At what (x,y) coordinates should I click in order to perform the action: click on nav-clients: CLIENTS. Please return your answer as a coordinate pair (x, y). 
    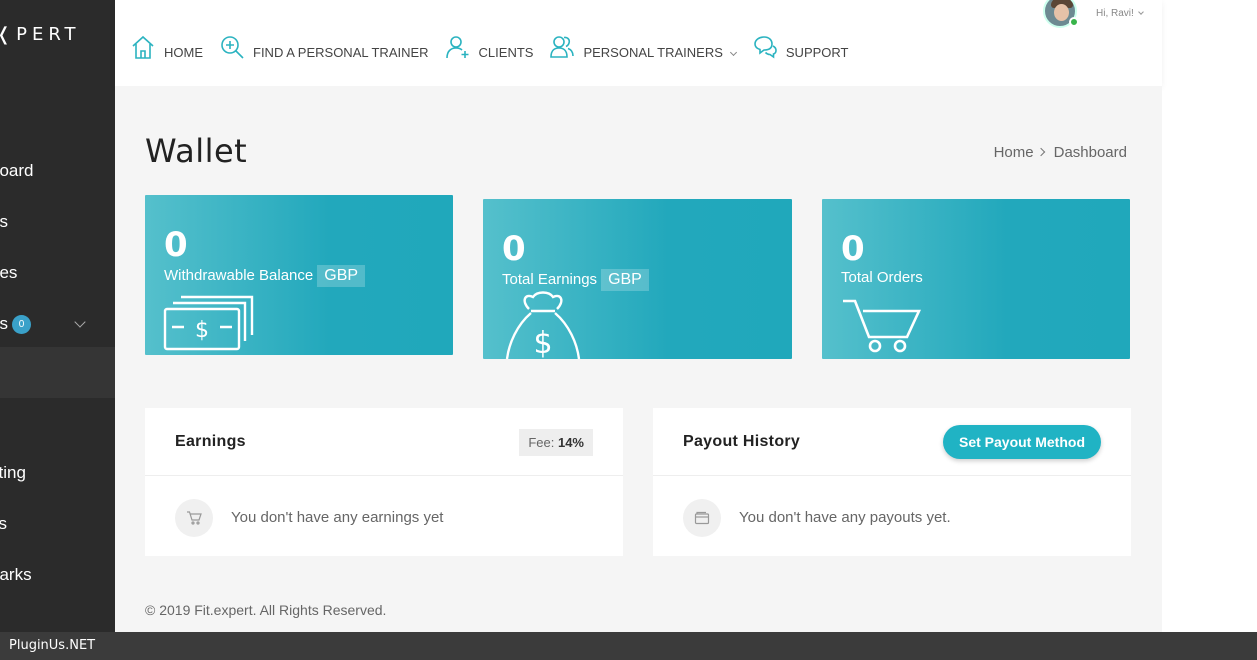
    Looking at the image, I should click on (489, 47).